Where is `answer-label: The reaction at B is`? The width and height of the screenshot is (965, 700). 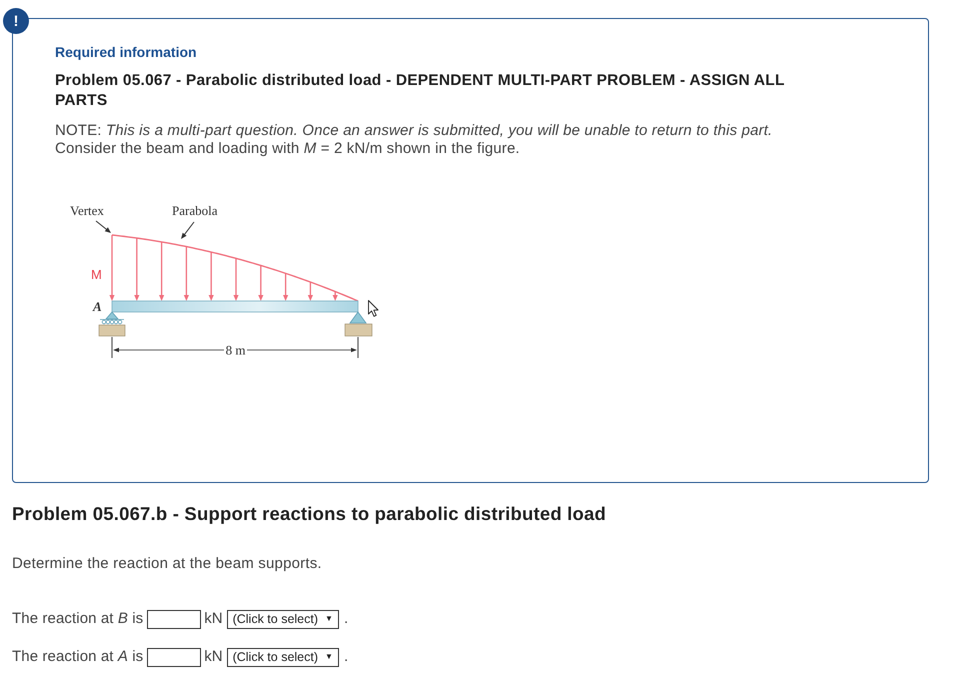 answer-label: The reaction at B is is located at coordinates (78, 618).